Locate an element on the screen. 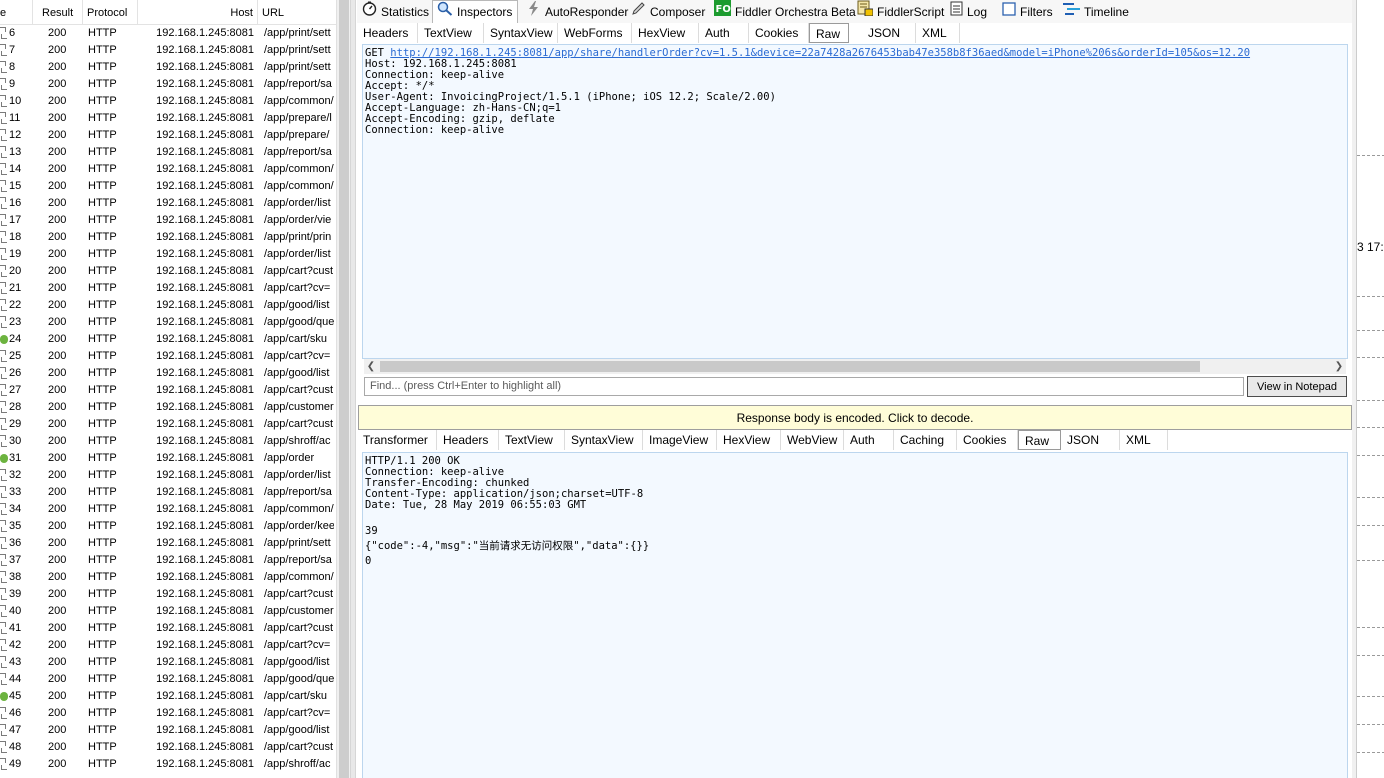  response-tab-textview: TextView is located at coordinates (532, 440).